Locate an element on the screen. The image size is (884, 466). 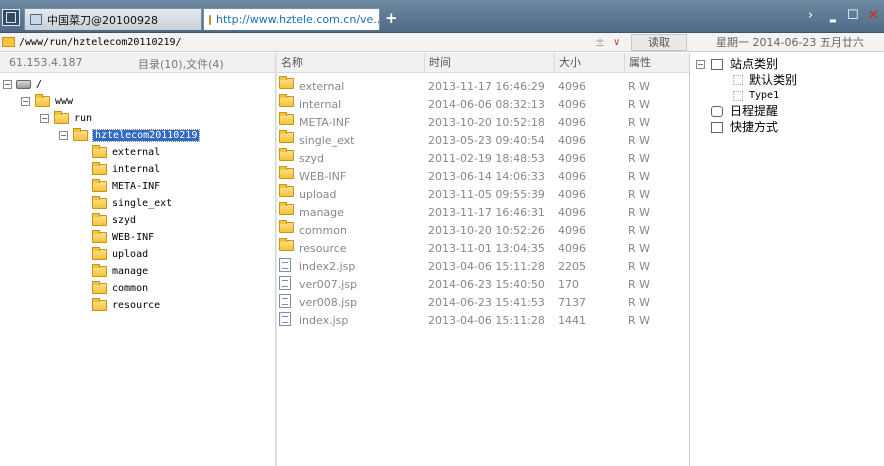
file-row: index.jsp 2013-04-06 15:11:28 1441 R W is located at coordinates (483, 321).